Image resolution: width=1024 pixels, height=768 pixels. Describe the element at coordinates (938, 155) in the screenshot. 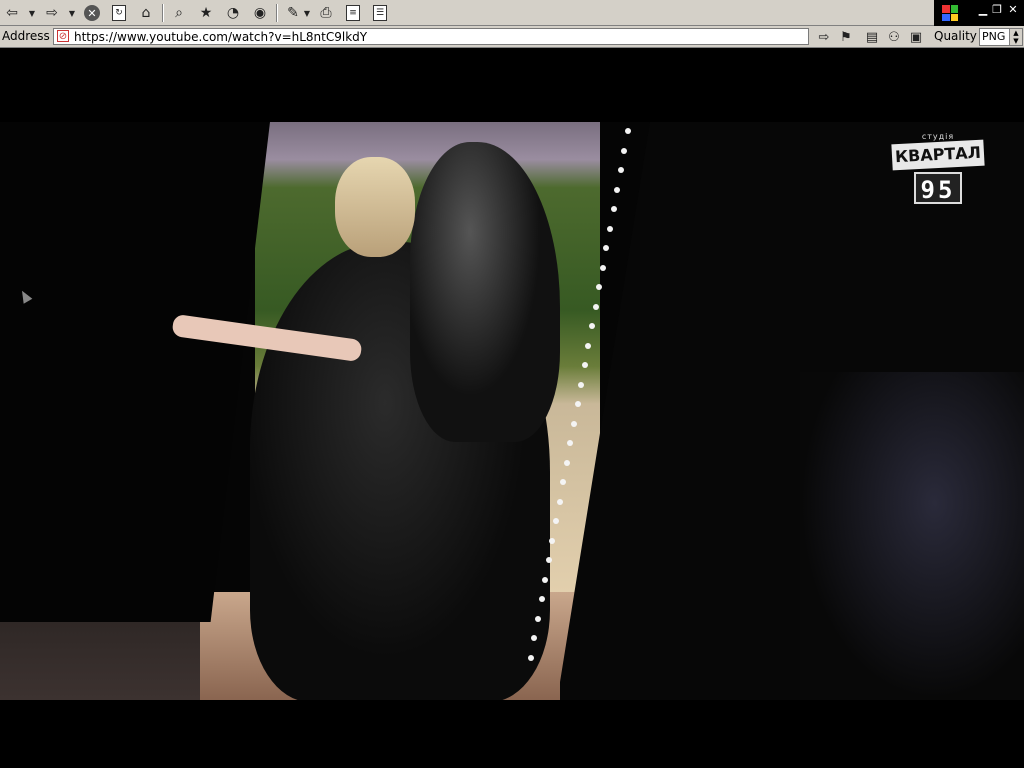

I see `logo-title: КВАРТАЛ` at that location.